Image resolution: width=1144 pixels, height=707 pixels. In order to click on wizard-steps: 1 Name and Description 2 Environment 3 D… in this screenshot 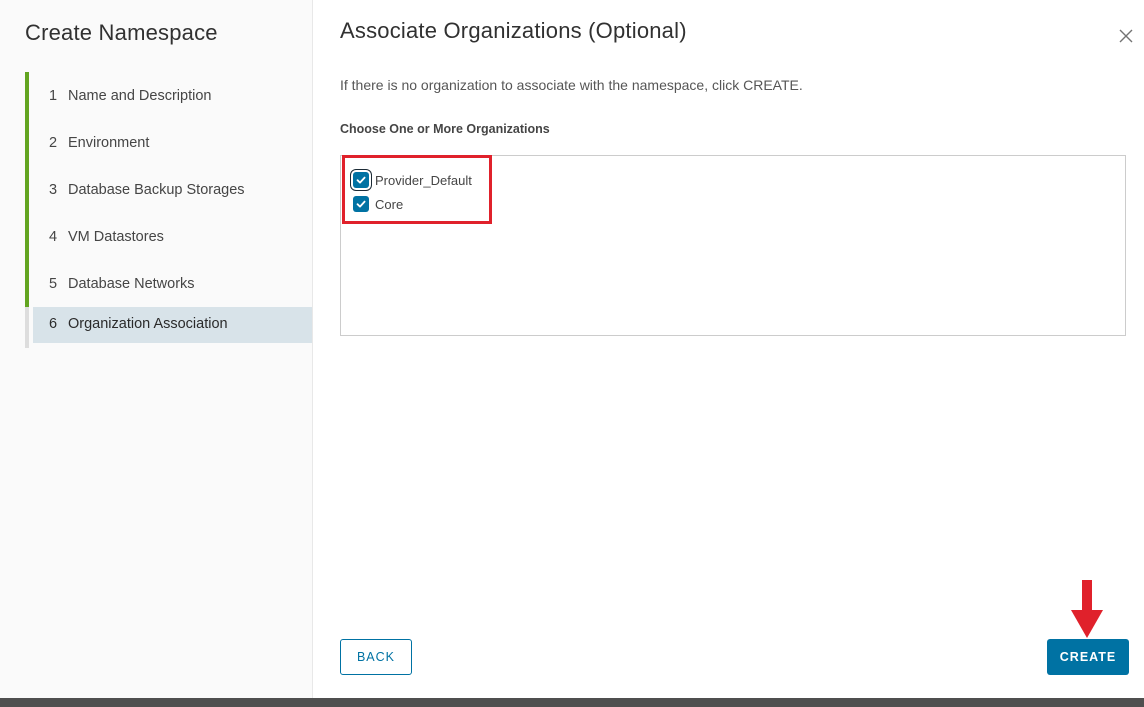, I will do `click(168, 212)`.